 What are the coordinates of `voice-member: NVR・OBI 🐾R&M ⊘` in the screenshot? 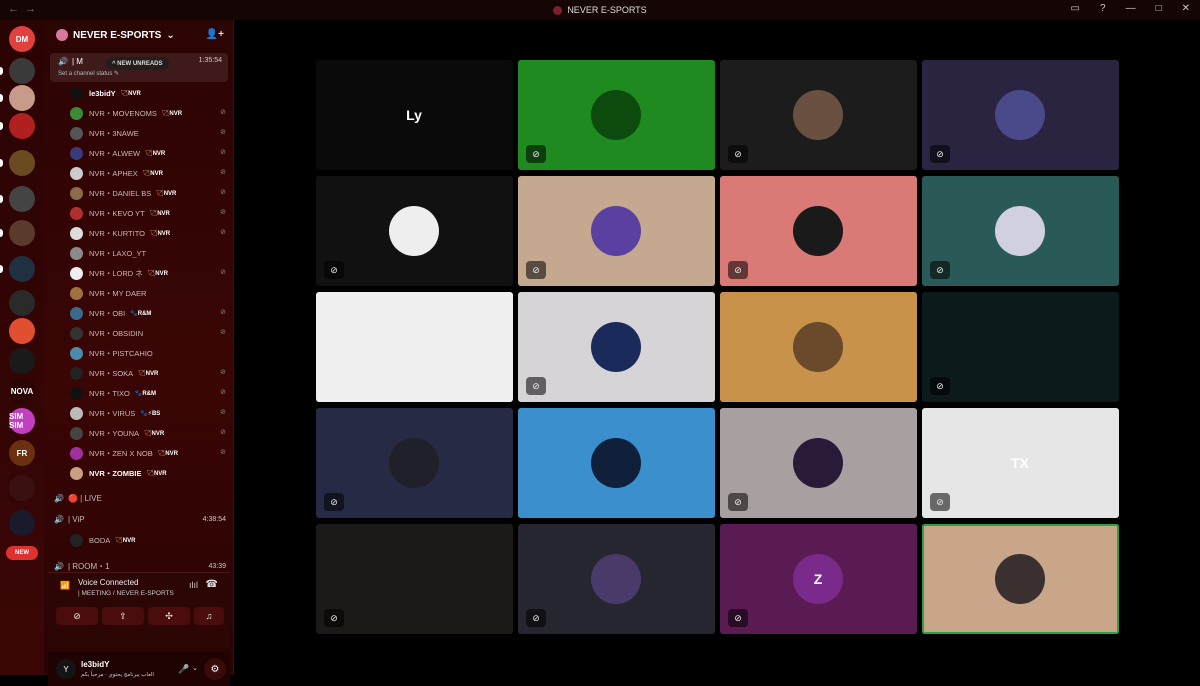 It's located at (148, 313).